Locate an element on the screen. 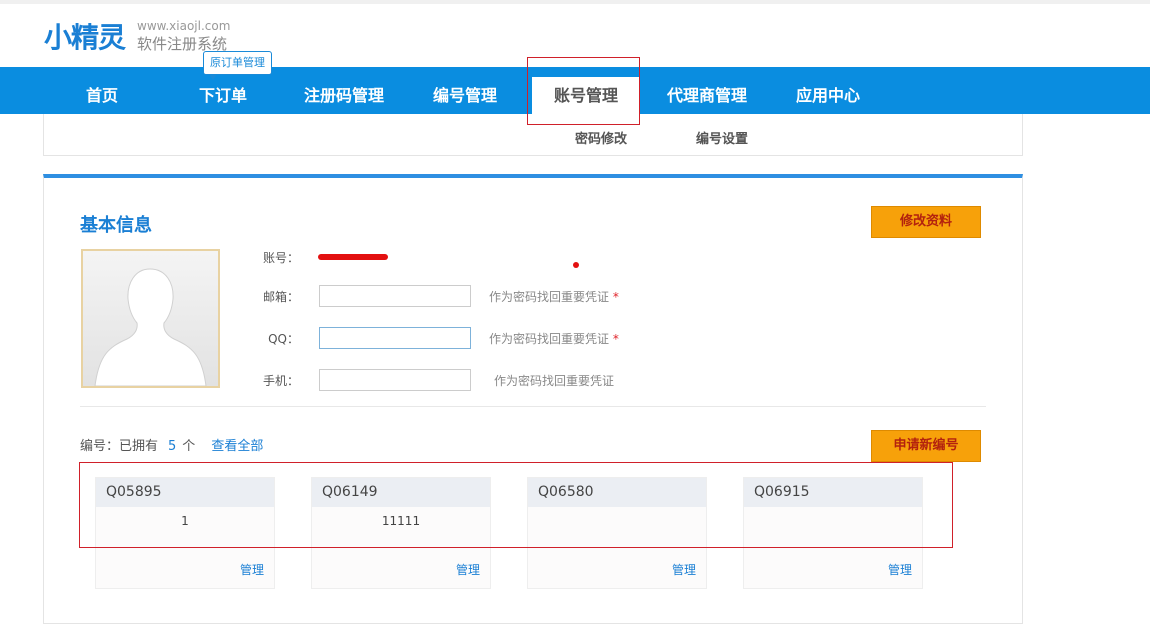 The height and width of the screenshot is (624, 1150). section-divider is located at coordinates (533, 406).